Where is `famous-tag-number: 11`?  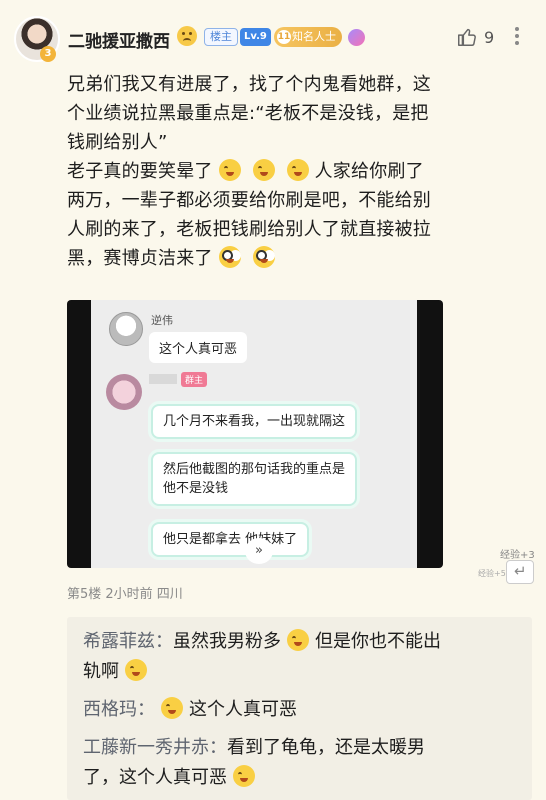 famous-tag-number: 11 is located at coordinates (284, 37).